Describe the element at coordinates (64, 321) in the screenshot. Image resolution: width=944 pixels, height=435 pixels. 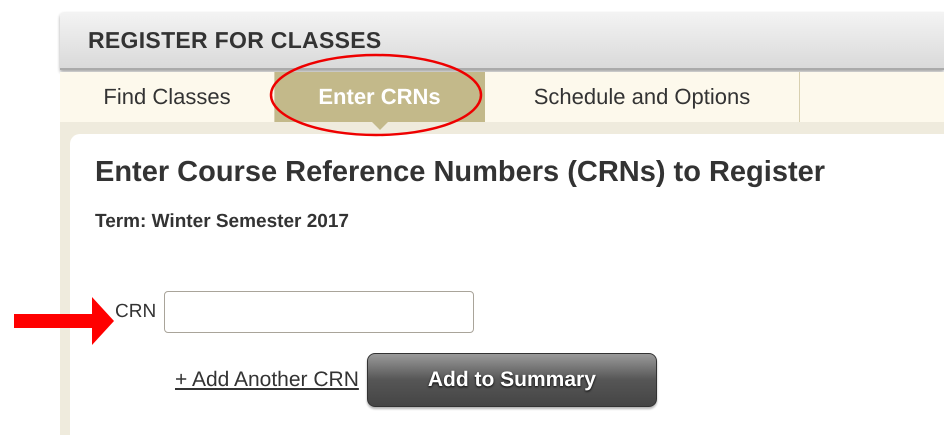
I see `arrow-icon` at that location.